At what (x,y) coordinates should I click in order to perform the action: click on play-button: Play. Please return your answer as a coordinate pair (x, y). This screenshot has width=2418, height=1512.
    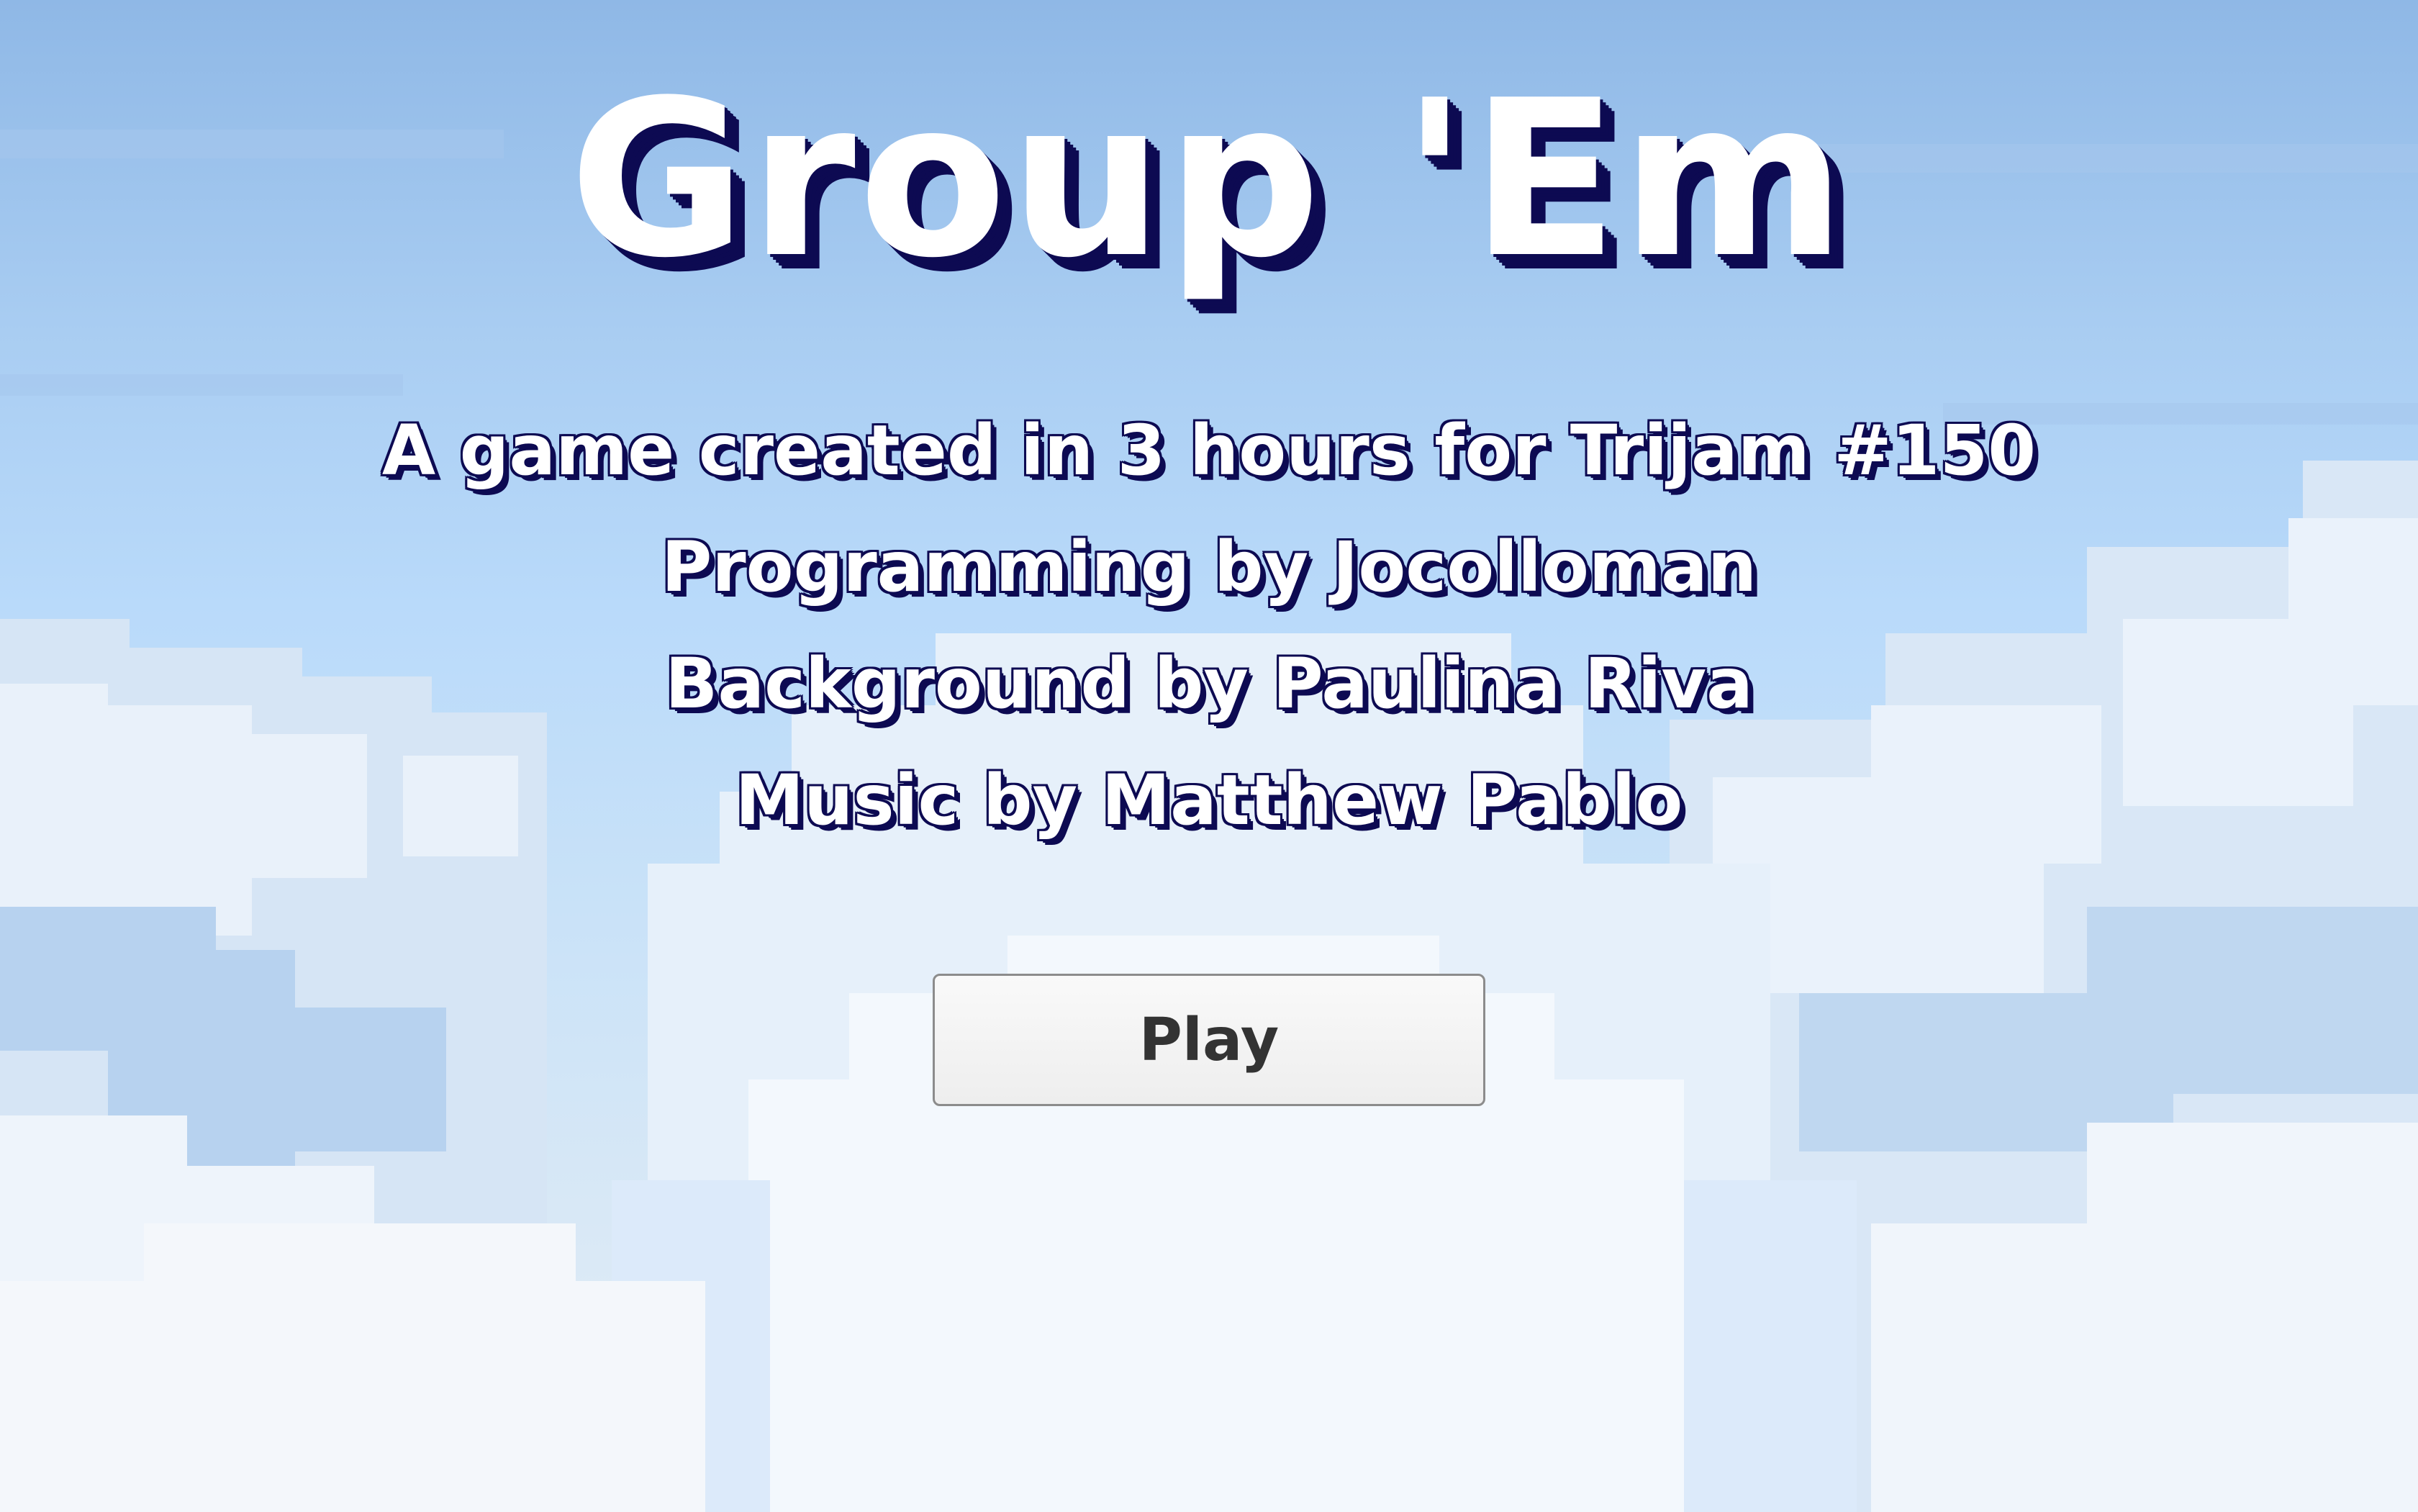
    Looking at the image, I should click on (1209, 1040).